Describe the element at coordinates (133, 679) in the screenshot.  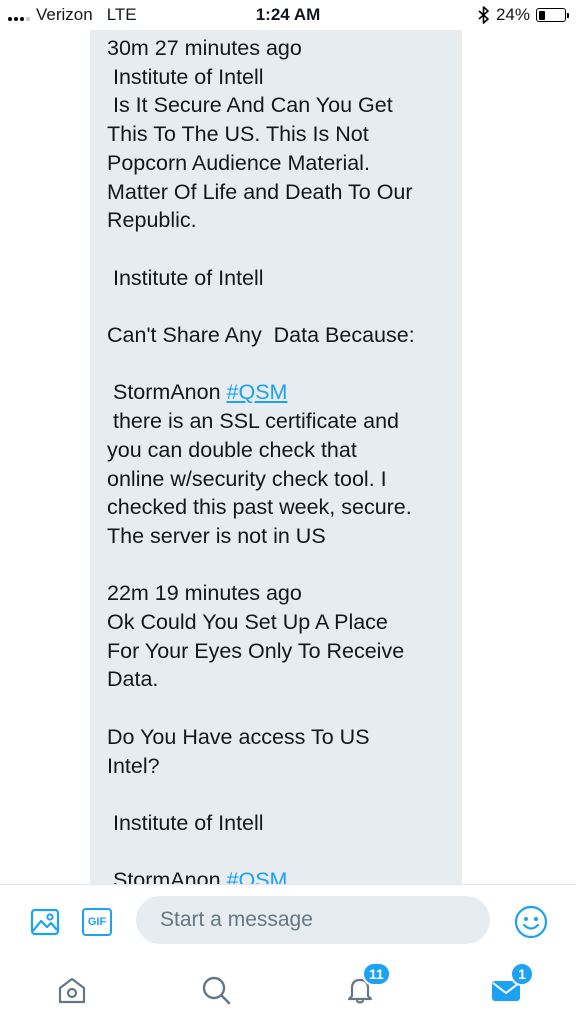
I see `message-line: Data.` at that location.